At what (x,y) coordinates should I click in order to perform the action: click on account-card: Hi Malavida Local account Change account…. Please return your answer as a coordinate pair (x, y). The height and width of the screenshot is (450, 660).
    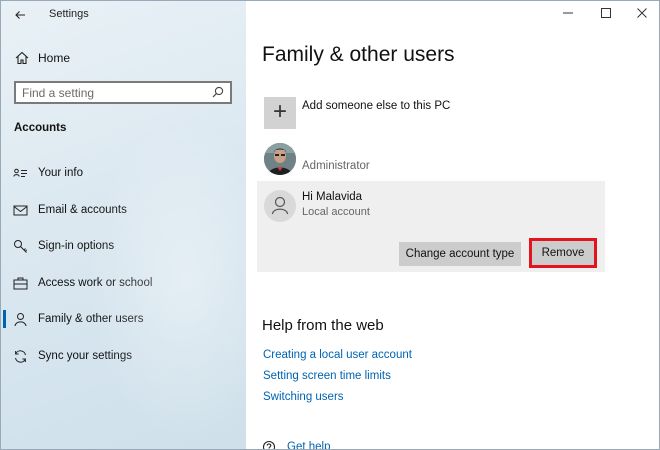
    Looking at the image, I should click on (431, 226).